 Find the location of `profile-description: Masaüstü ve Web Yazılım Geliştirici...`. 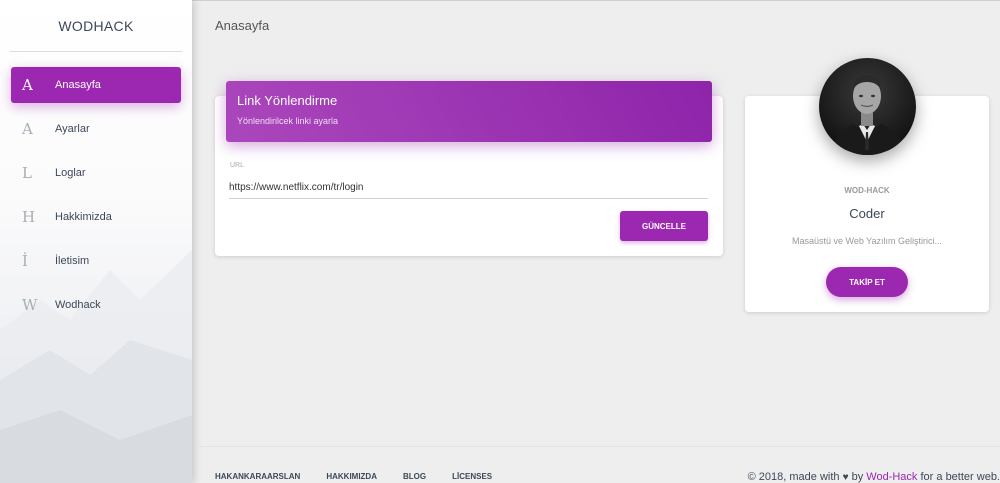

profile-description: Masaüstü ve Web Yazılım Geliştirici... is located at coordinates (867, 241).